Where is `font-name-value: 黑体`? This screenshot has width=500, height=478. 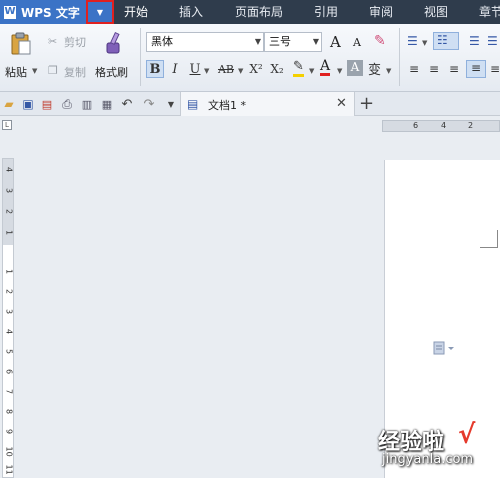
font-name-value: 黑体 is located at coordinates (162, 41).